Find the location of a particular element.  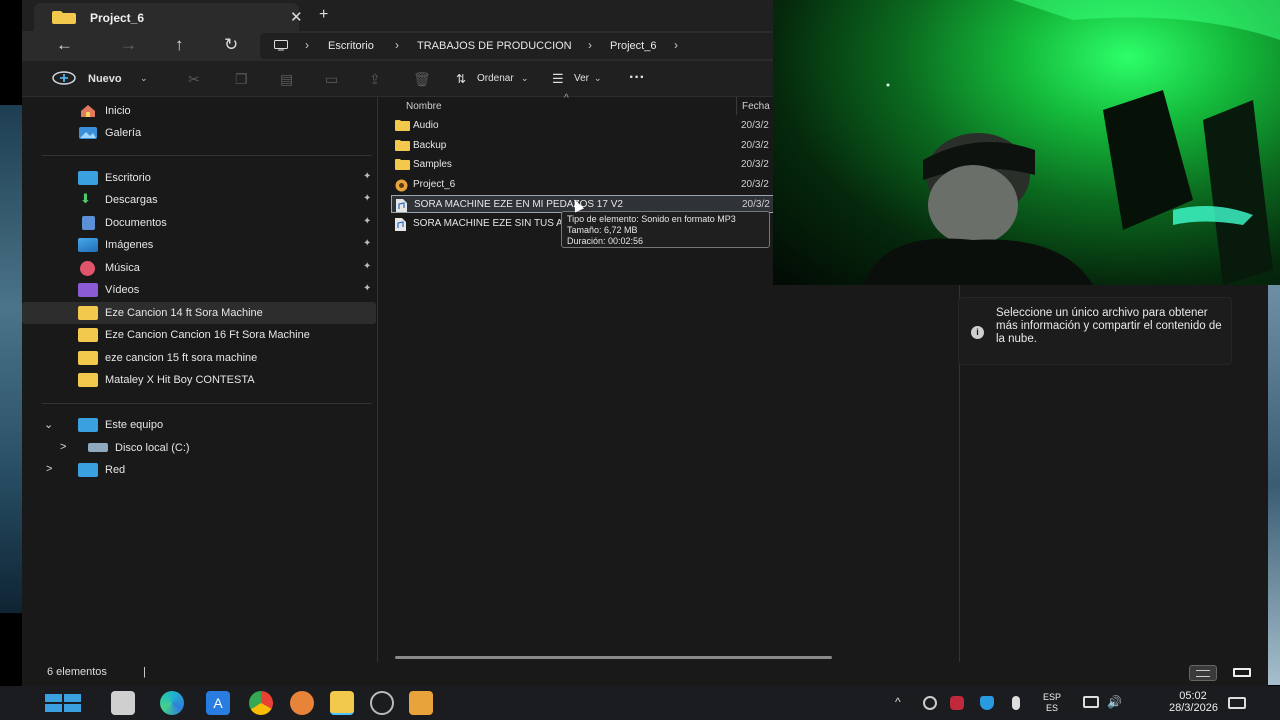

breadcrumb-trabajos: TRABAJOS DE PRODUCCION is located at coordinates (494, 46).